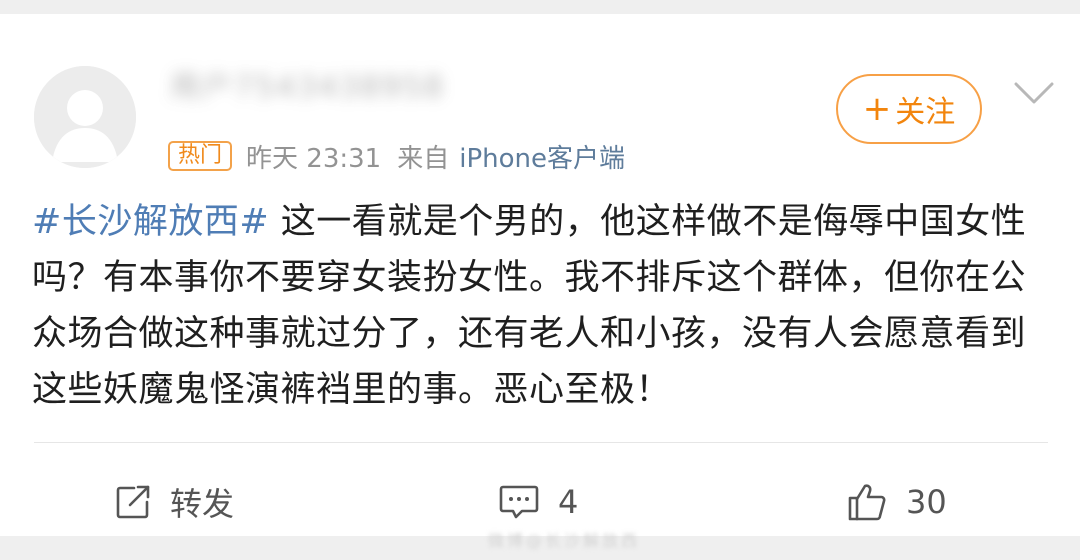 This screenshot has height=560, width=1080. What do you see at coordinates (133, 502) in the screenshot?
I see `repost-icon` at bounding box center [133, 502].